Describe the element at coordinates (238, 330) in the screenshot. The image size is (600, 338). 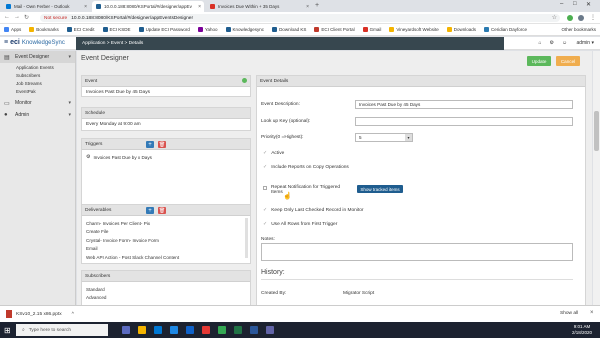
I see `excel-icon` at that location.